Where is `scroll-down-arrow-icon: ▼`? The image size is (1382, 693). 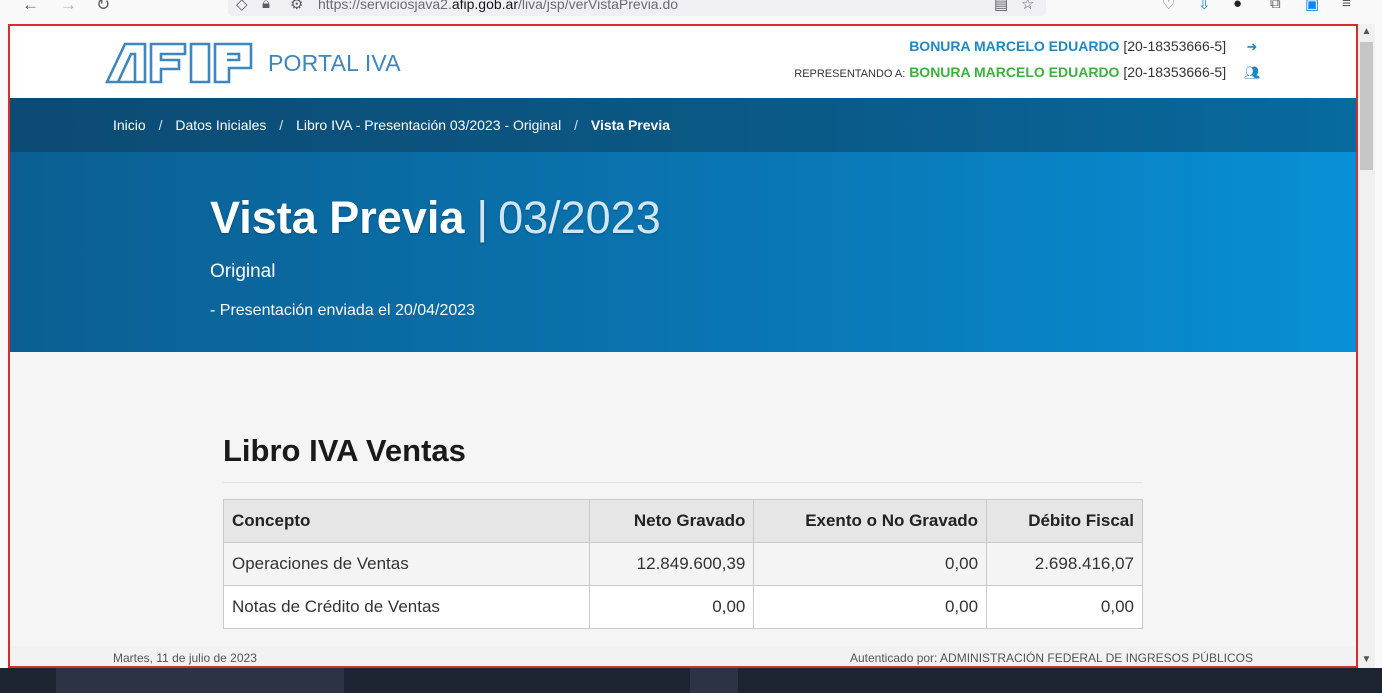 scroll-down-arrow-icon: ▼ is located at coordinates (1366, 660).